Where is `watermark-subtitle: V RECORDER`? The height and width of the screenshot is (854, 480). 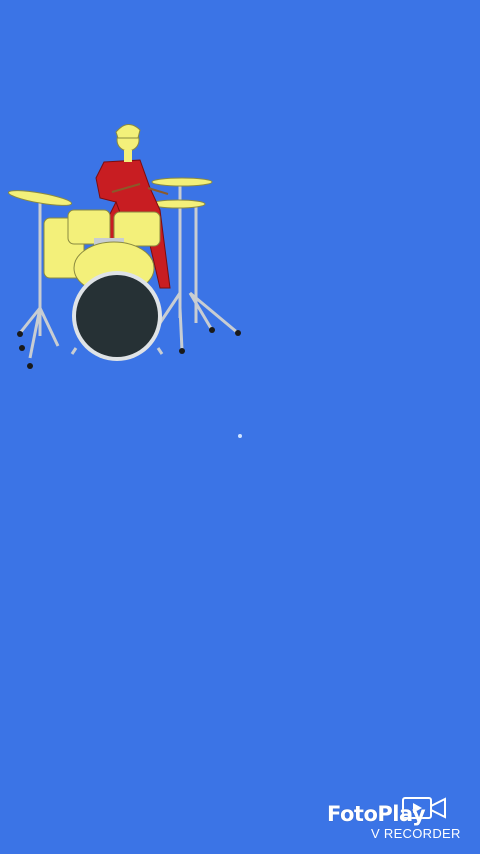
watermark-subtitle: V RECORDER is located at coordinates (416, 833).